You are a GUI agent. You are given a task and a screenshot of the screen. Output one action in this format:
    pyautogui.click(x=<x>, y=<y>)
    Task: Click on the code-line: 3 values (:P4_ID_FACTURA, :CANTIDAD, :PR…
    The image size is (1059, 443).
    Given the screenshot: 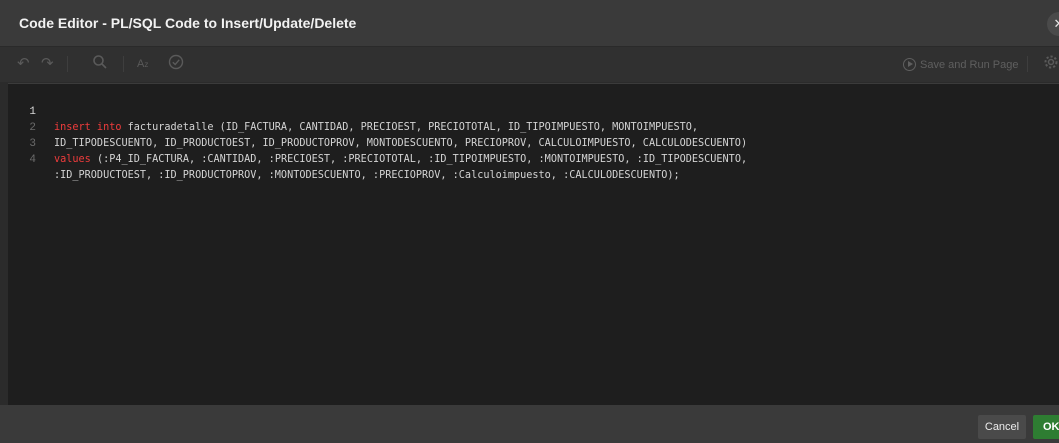 What is the action you would take?
    pyautogui.click(x=377, y=142)
    